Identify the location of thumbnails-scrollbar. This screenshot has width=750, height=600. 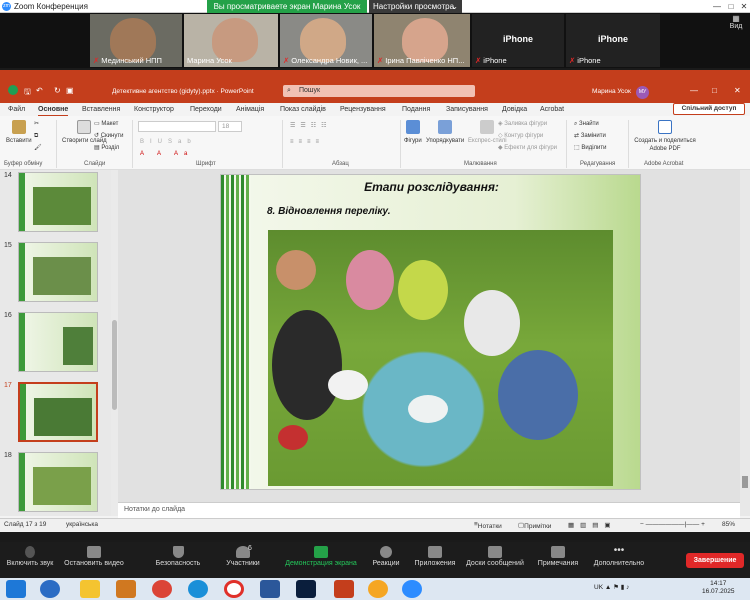
(114, 343).